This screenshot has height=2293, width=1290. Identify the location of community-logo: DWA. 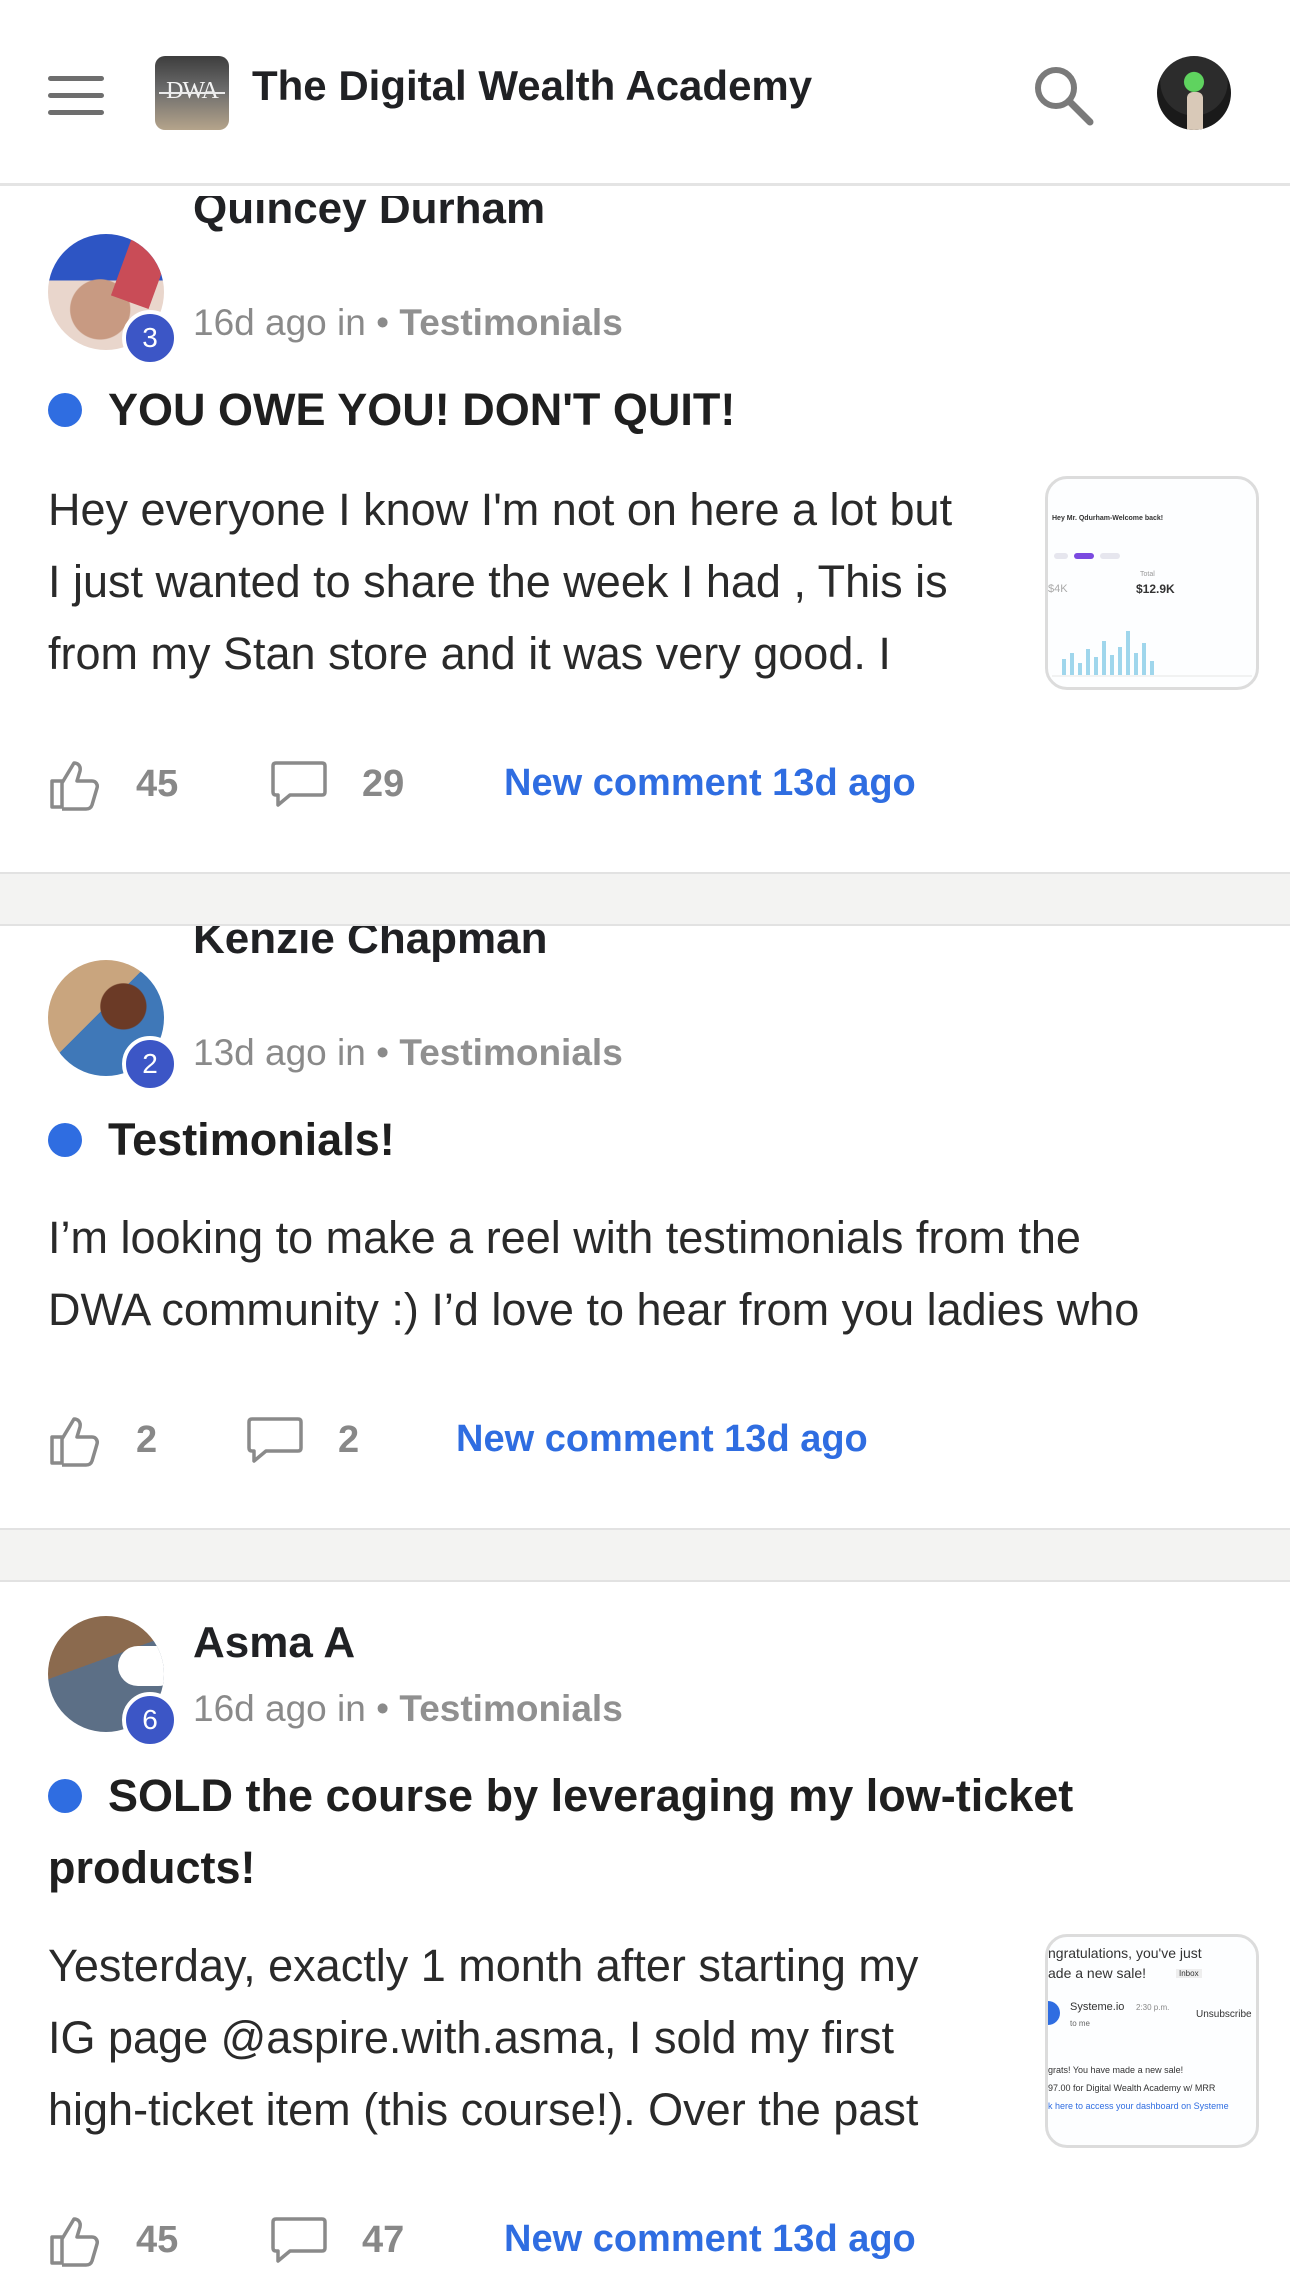
(192, 93).